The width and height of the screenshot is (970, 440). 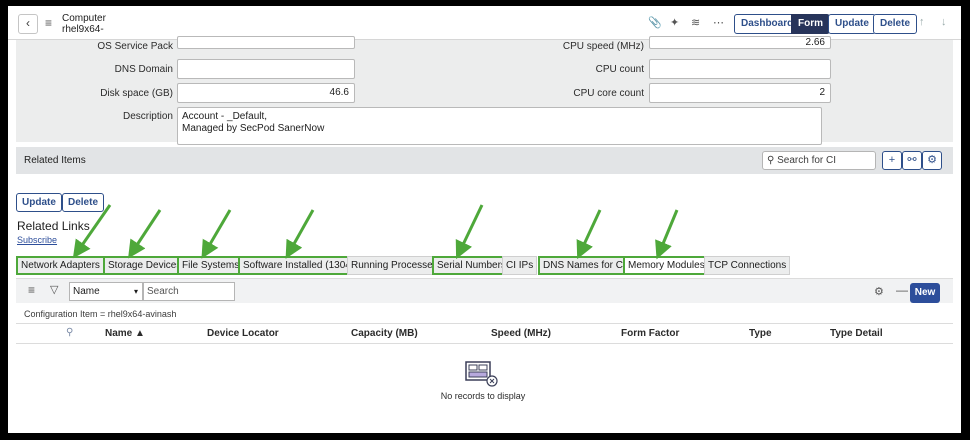 What do you see at coordinates (394, 265) in the screenshot?
I see `tab-running-processes: Running Processes` at bounding box center [394, 265].